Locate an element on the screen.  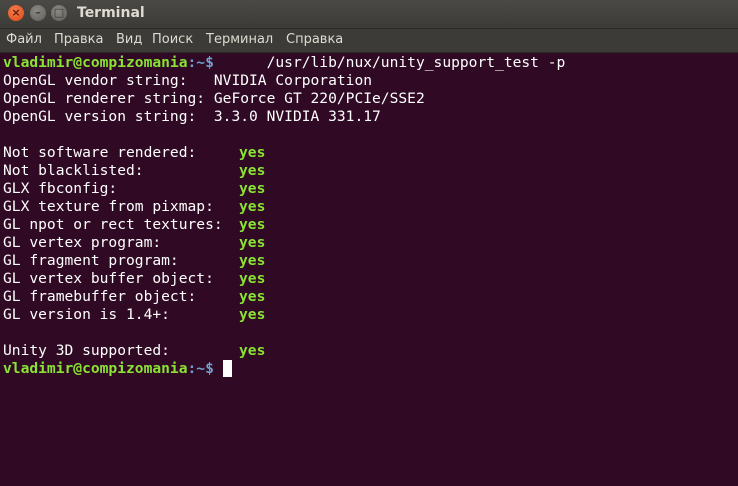
check-label: GLX texture from pixmap: is located at coordinates (108, 206).